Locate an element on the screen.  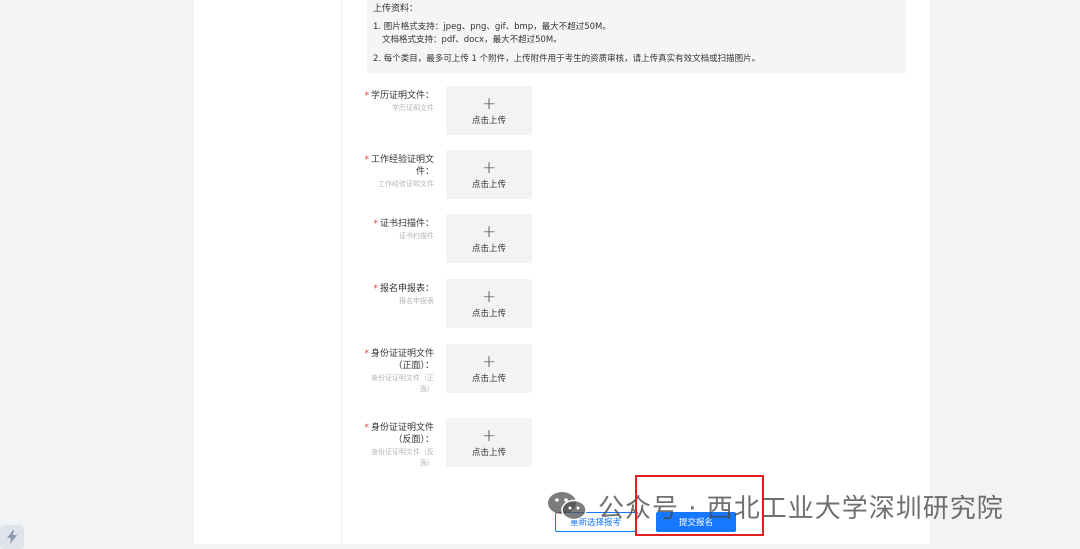
upload-button-education: + 点击上传 is located at coordinates (489, 110).